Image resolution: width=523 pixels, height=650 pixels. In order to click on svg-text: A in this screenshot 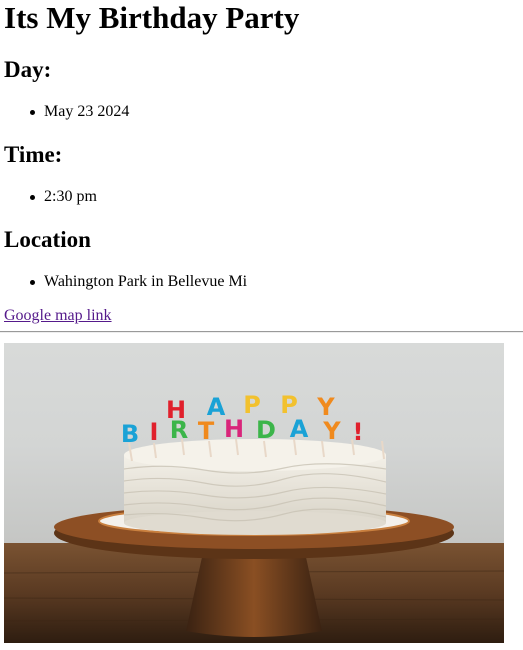, I will do `click(299, 429)`.